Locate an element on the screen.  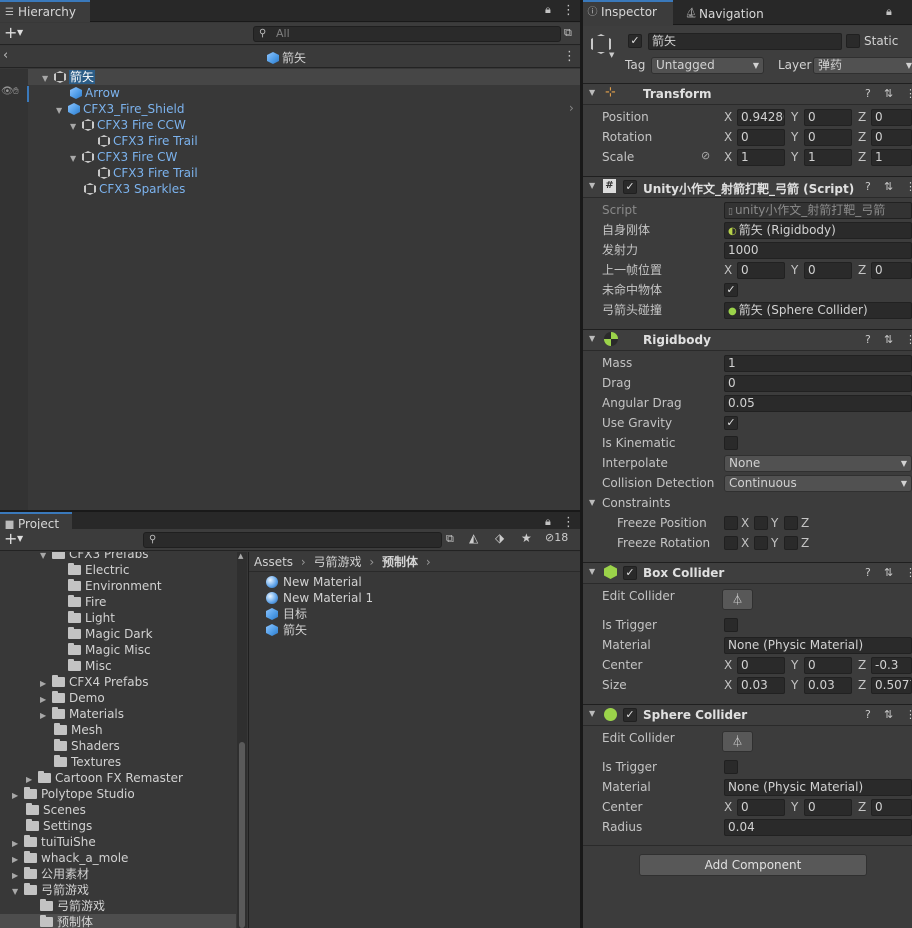
visibility-eye-icon: 👁︎ is located at coordinates (7, 91).